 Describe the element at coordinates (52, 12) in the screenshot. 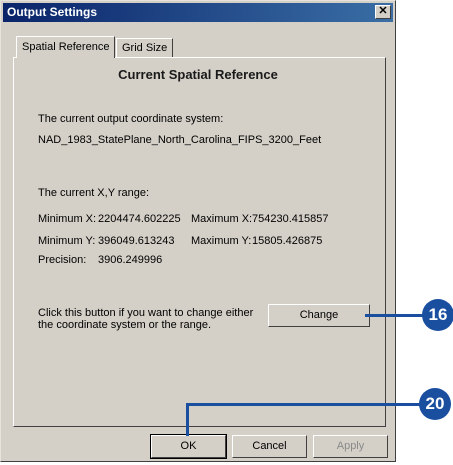

I see `window-title: Output Settings` at that location.